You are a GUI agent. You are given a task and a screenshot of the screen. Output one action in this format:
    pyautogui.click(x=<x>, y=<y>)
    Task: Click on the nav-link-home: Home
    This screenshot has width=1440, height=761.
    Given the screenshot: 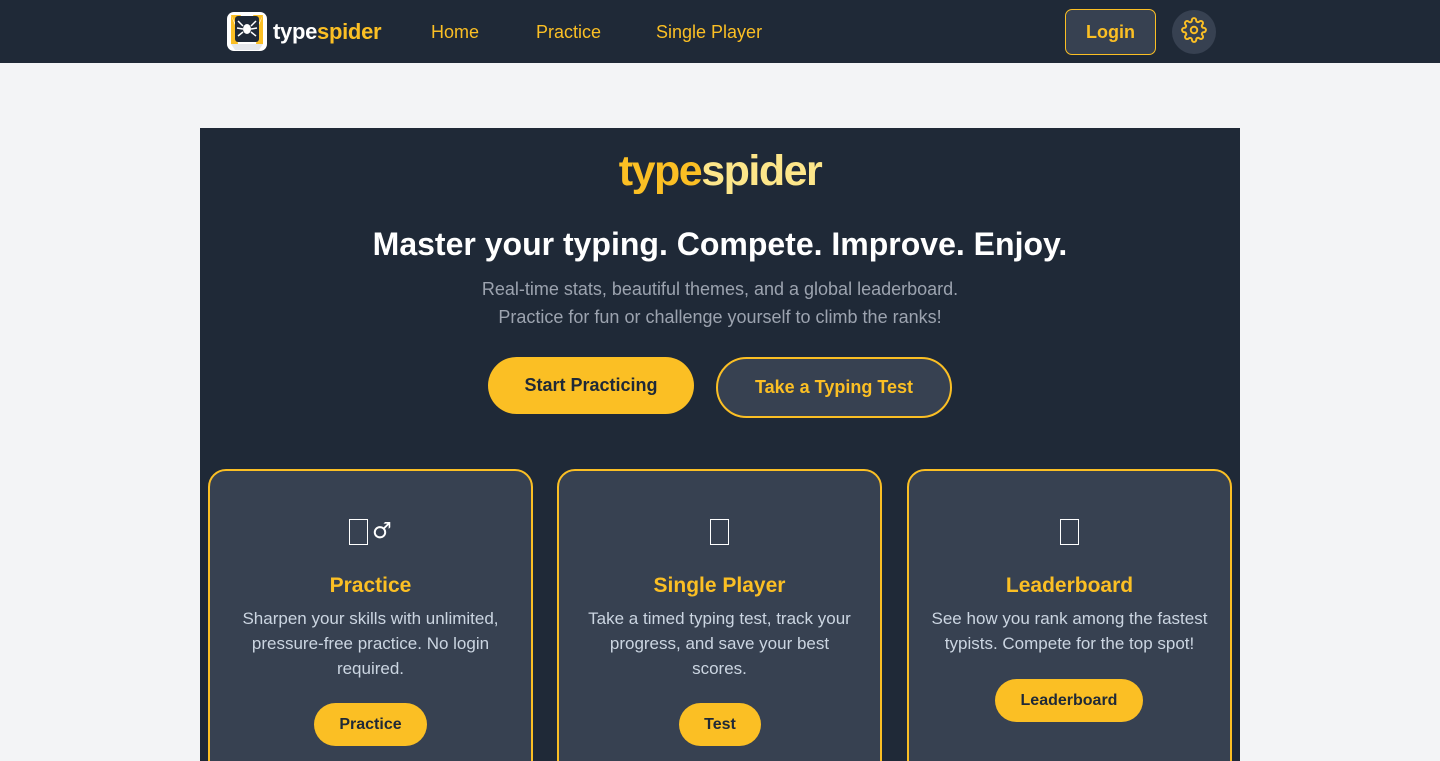 What is the action you would take?
    pyautogui.click(x=455, y=32)
    